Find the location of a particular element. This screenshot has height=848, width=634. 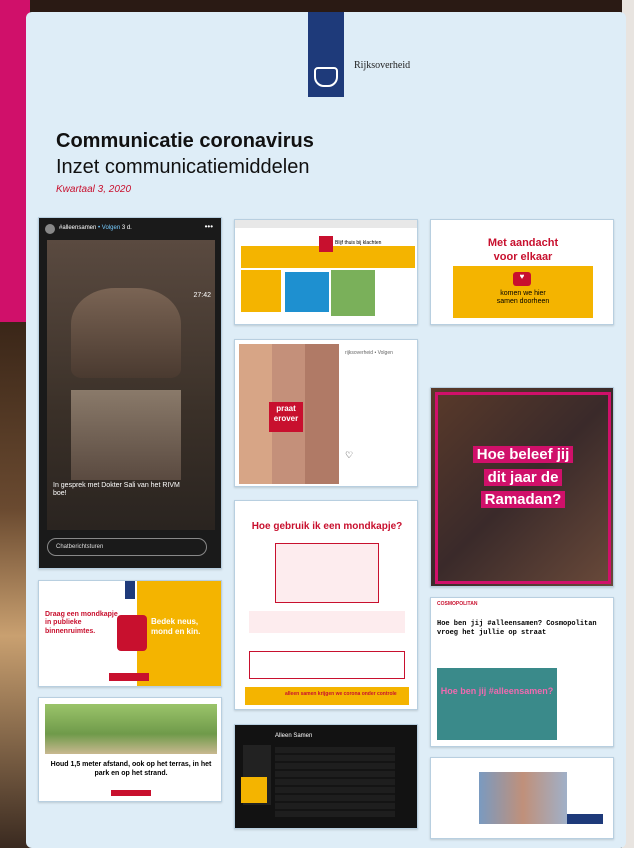

instructions-list is located at coordinates (327, 573).